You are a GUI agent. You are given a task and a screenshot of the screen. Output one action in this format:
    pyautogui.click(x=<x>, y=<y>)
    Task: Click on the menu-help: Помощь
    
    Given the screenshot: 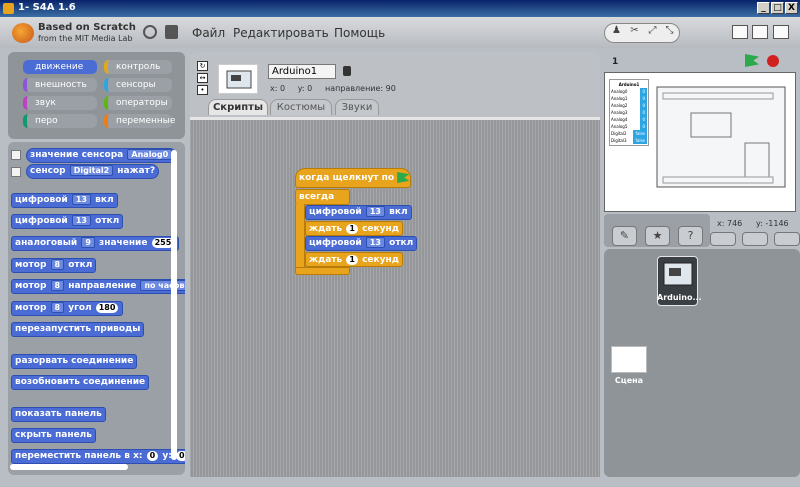 What is the action you would take?
    pyautogui.click(x=359, y=33)
    